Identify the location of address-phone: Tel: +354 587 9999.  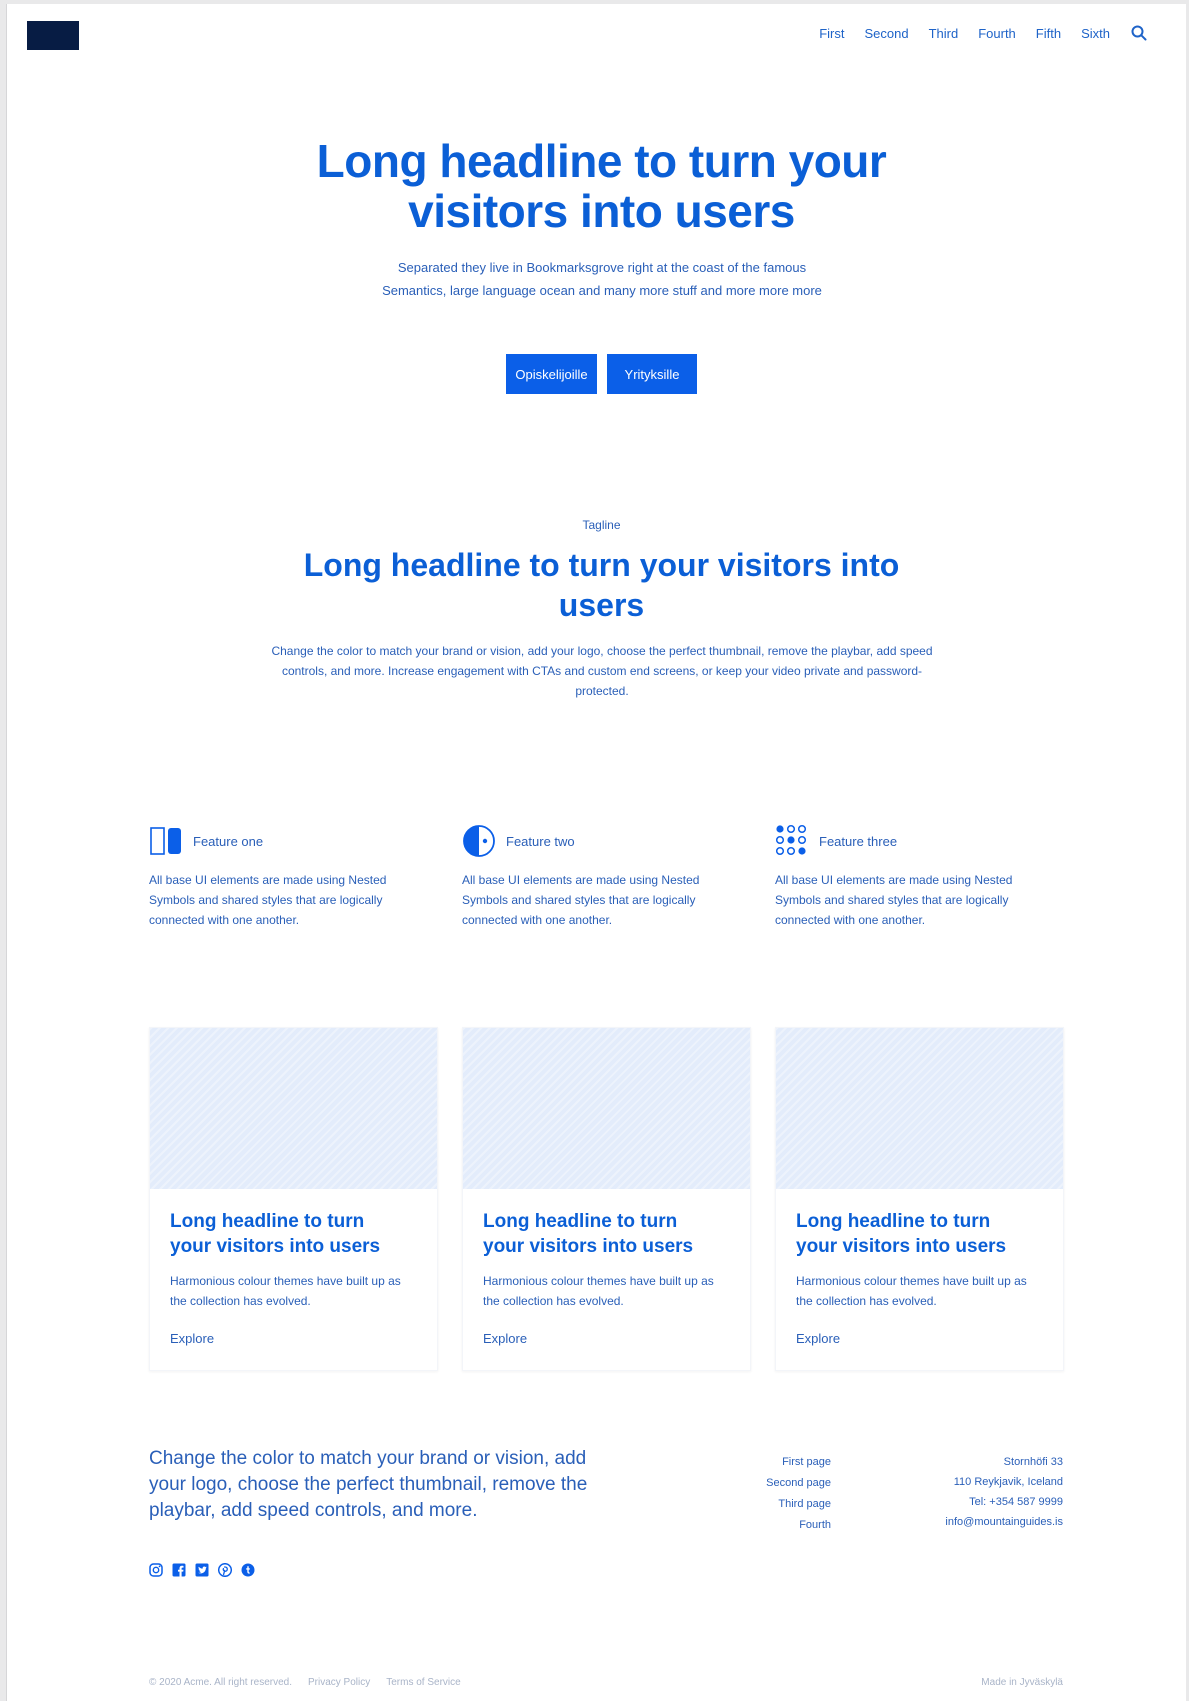
(1016, 1502).